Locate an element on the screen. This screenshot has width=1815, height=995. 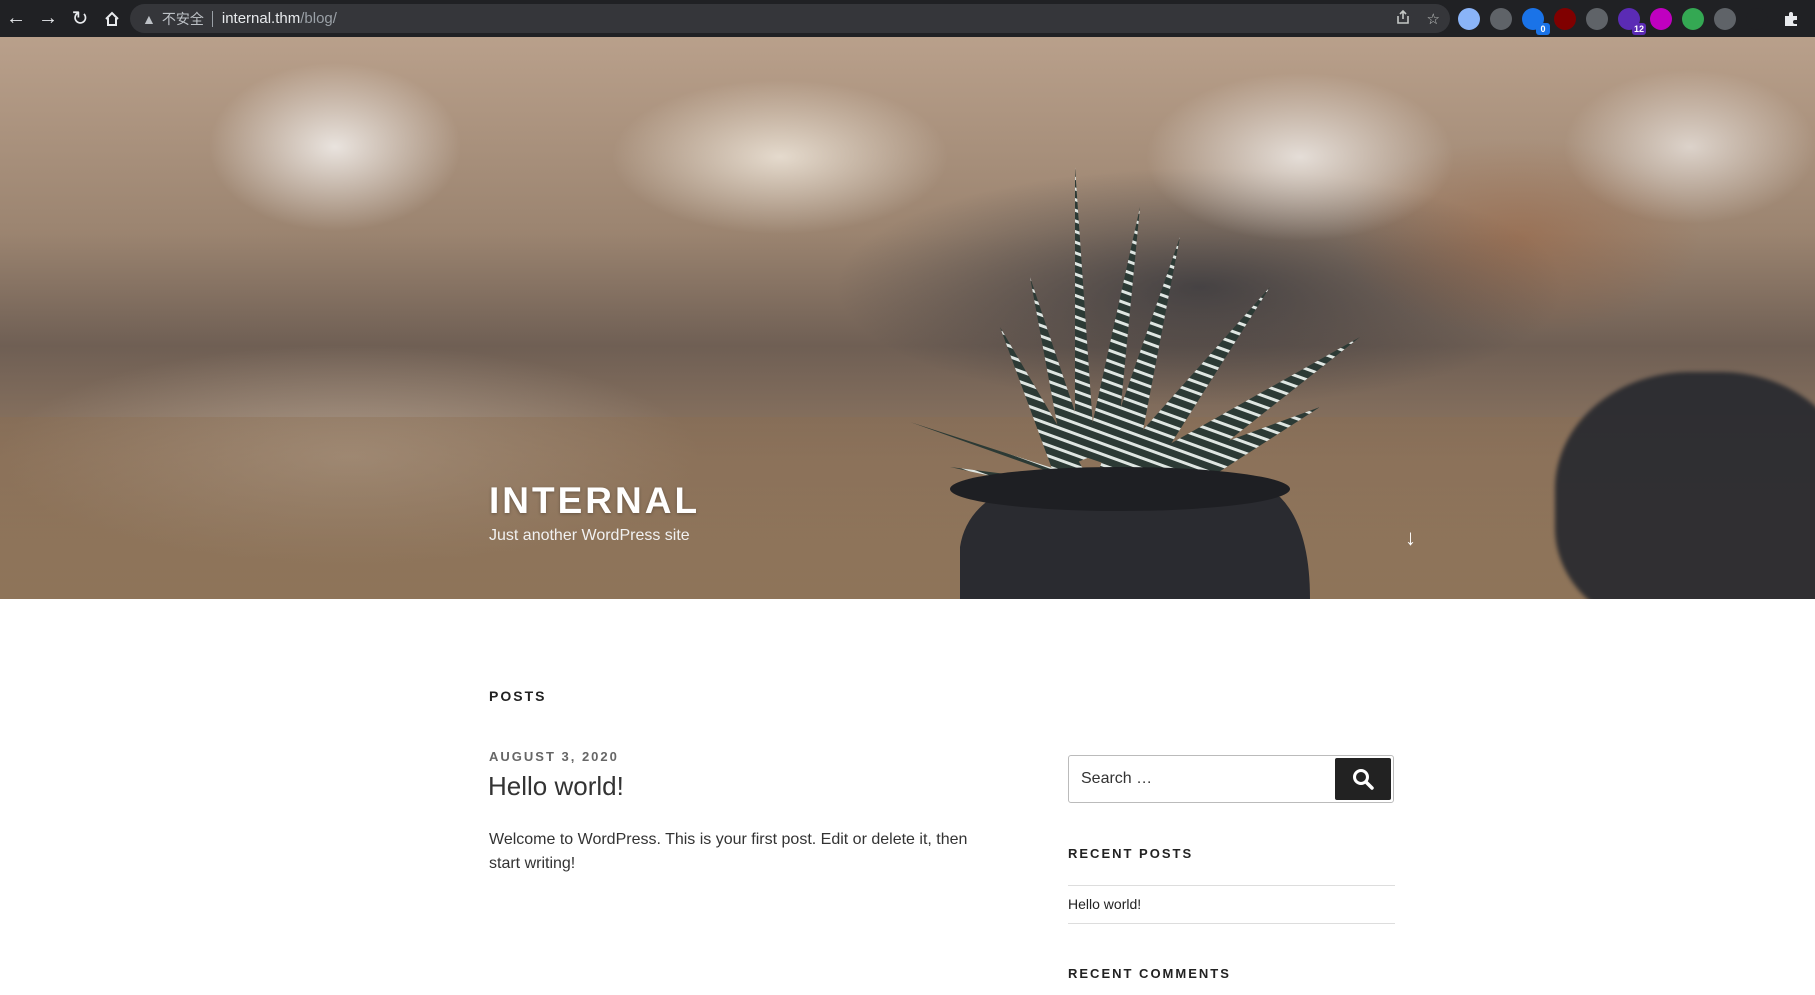
grey-puzzle-ext-icon is located at coordinates (1725, 18).